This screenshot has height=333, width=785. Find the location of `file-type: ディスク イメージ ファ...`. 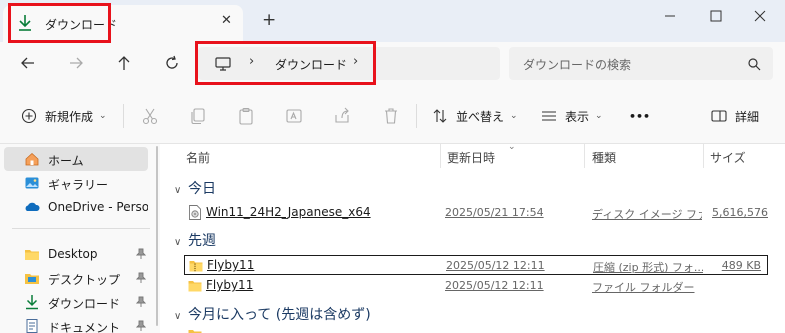

file-type: ディスク イメージ ファ... is located at coordinates (647, 214).